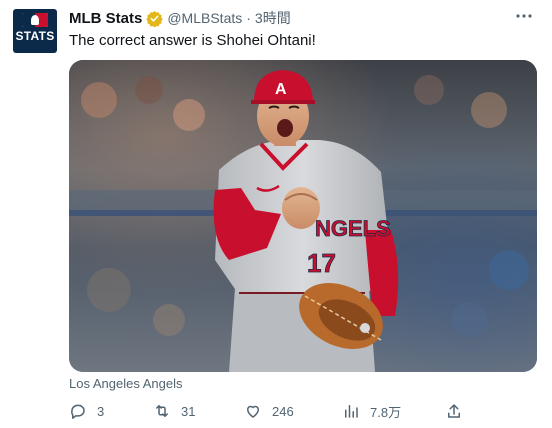  What do you see at coordinates (155, 18) in the screenshot?
I see `verified-badge-icon` at bounding box center [155, 18].